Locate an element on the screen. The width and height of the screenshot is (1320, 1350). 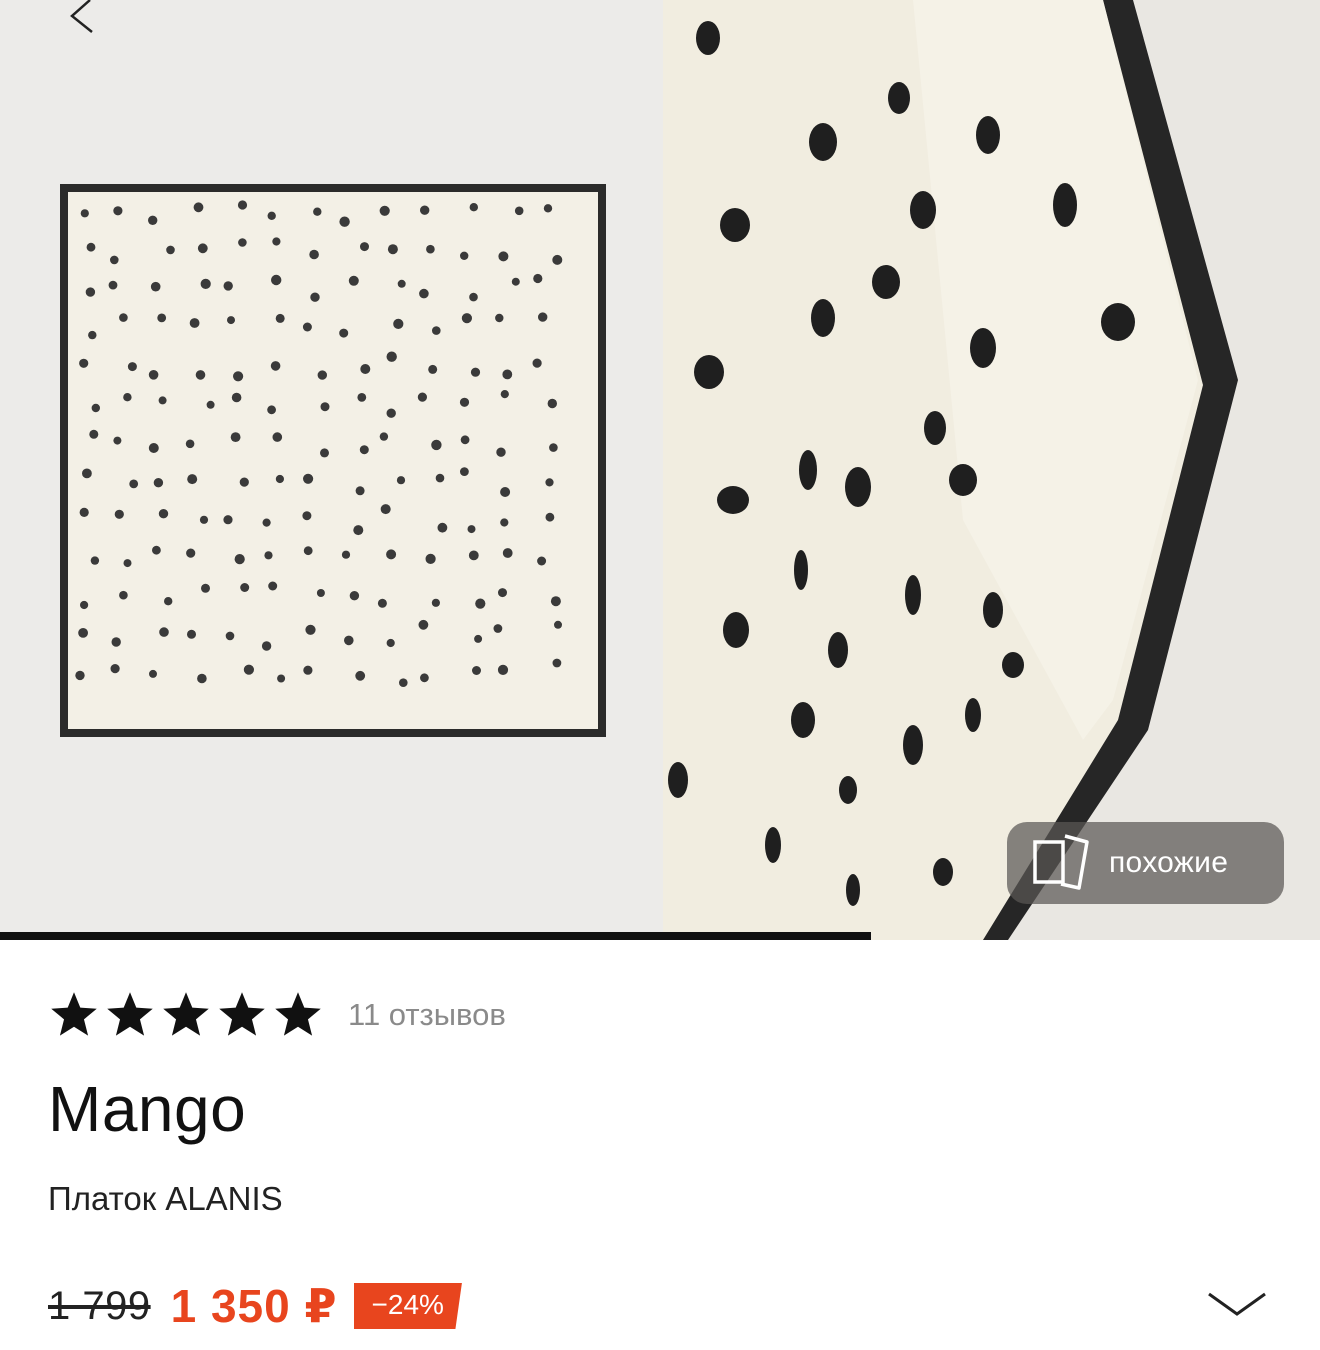
reviews-link: 11 отзывов is located at coordinates (427, 1015).